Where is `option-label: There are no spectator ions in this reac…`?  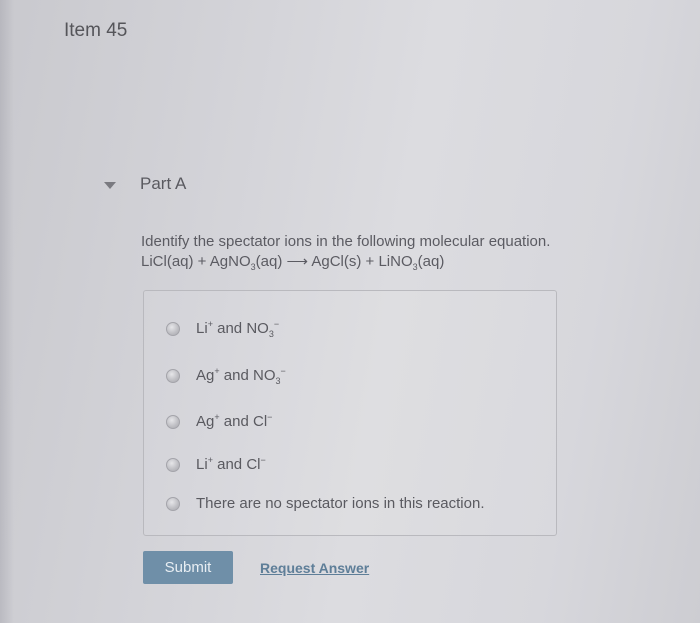 option-label: There are no spectator ions in this reac… is located at coordinates (340, 503).